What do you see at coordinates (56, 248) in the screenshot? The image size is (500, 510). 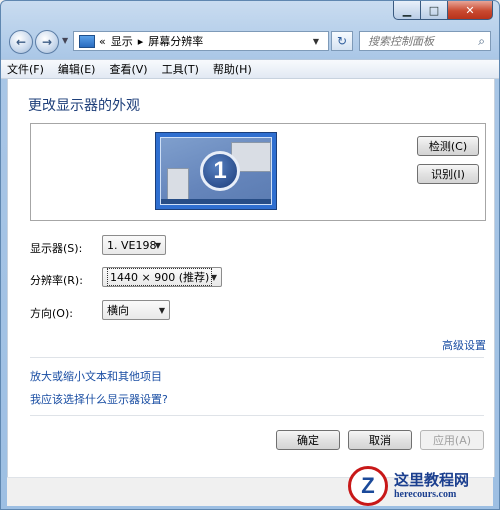 I see `display-label: 显示器(S):` at bounding box center [56, 248].